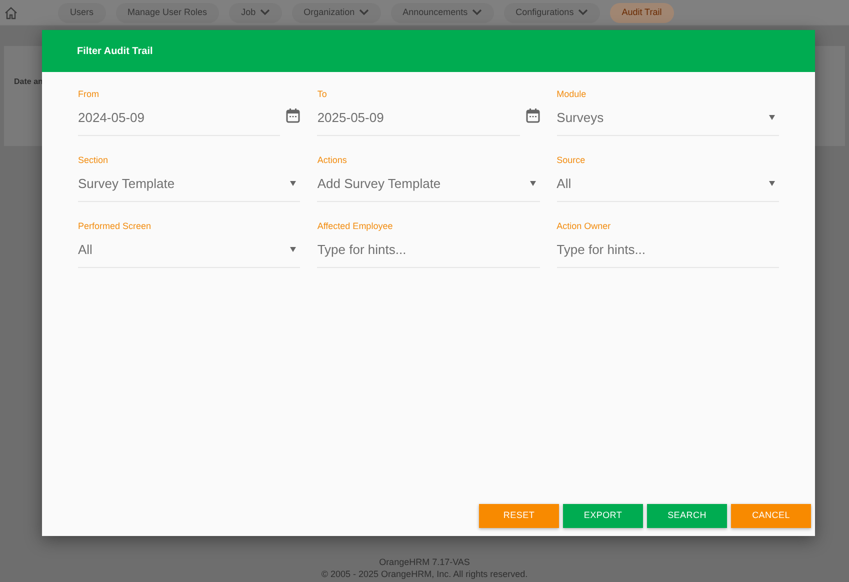 The height and width of the screenshot is (582, 849). Describe the element at coordinates (424, 562) in the screenshot. I see `version-text: OrangeHRM 7.17-VAS` at that location.